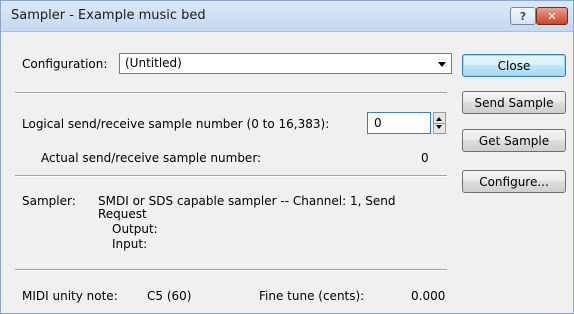  I want to click on fine-tune-value: 0.000, so click(428, 296).